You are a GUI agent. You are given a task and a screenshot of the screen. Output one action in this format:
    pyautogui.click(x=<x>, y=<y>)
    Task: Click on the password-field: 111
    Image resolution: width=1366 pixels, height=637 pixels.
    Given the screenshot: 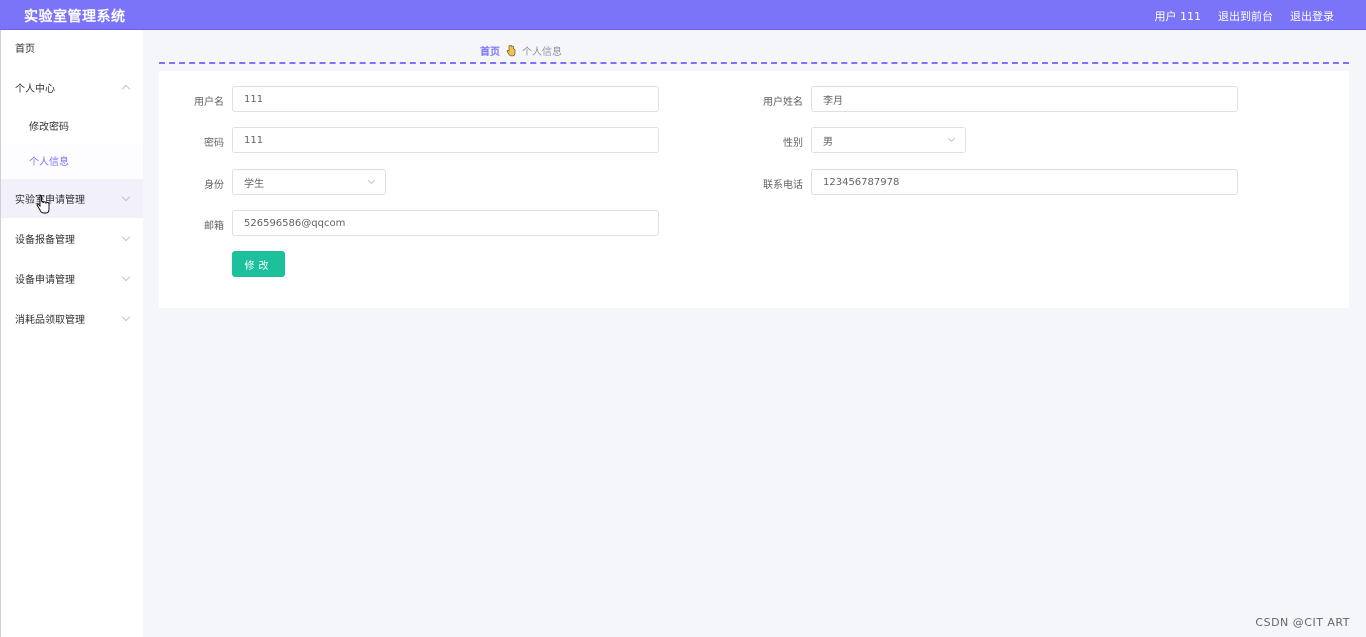 What is the action you would take?
    pyautogui.click(x=445, y=140)
    